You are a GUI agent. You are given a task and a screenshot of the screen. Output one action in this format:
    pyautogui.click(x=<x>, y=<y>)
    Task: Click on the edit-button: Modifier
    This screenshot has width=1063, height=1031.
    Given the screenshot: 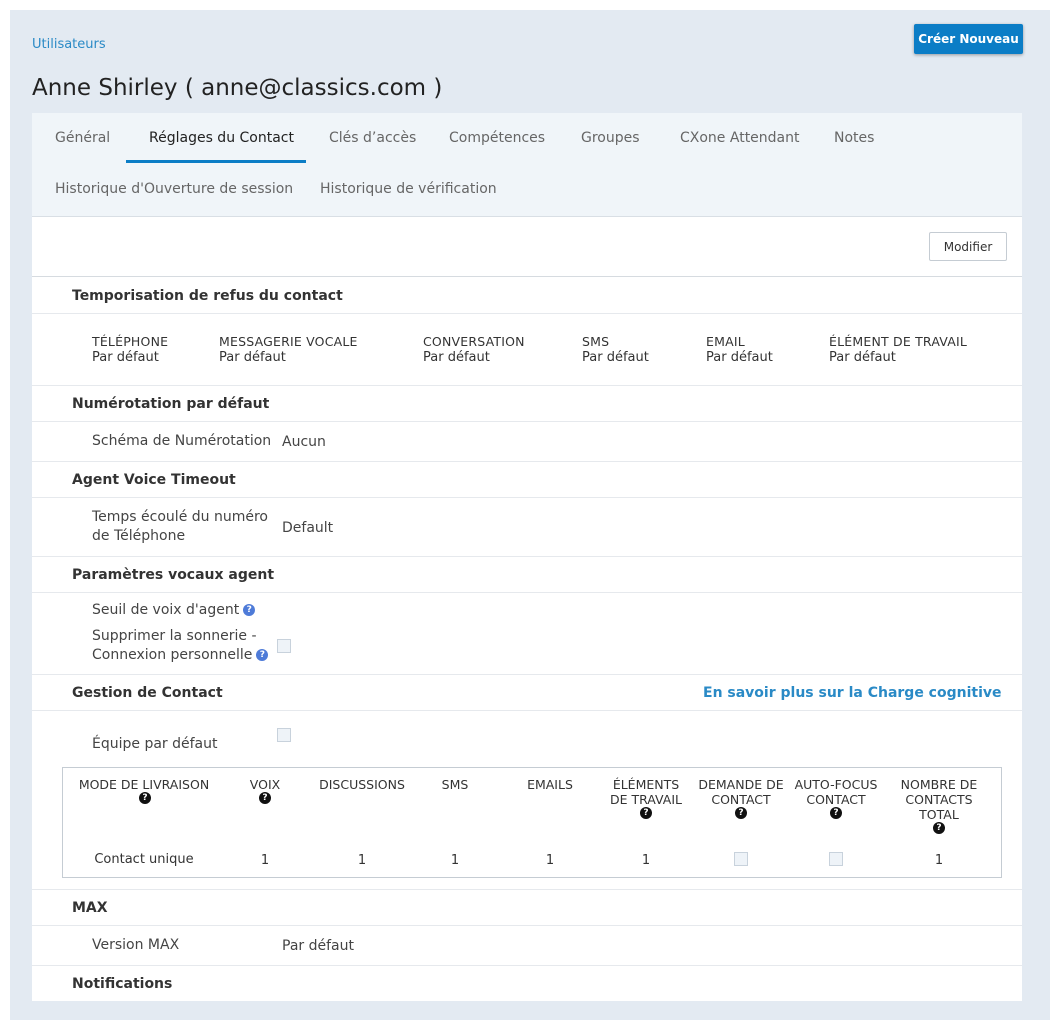 What is the action you would take?
    pyautogui.click(x=968, y=246)
    